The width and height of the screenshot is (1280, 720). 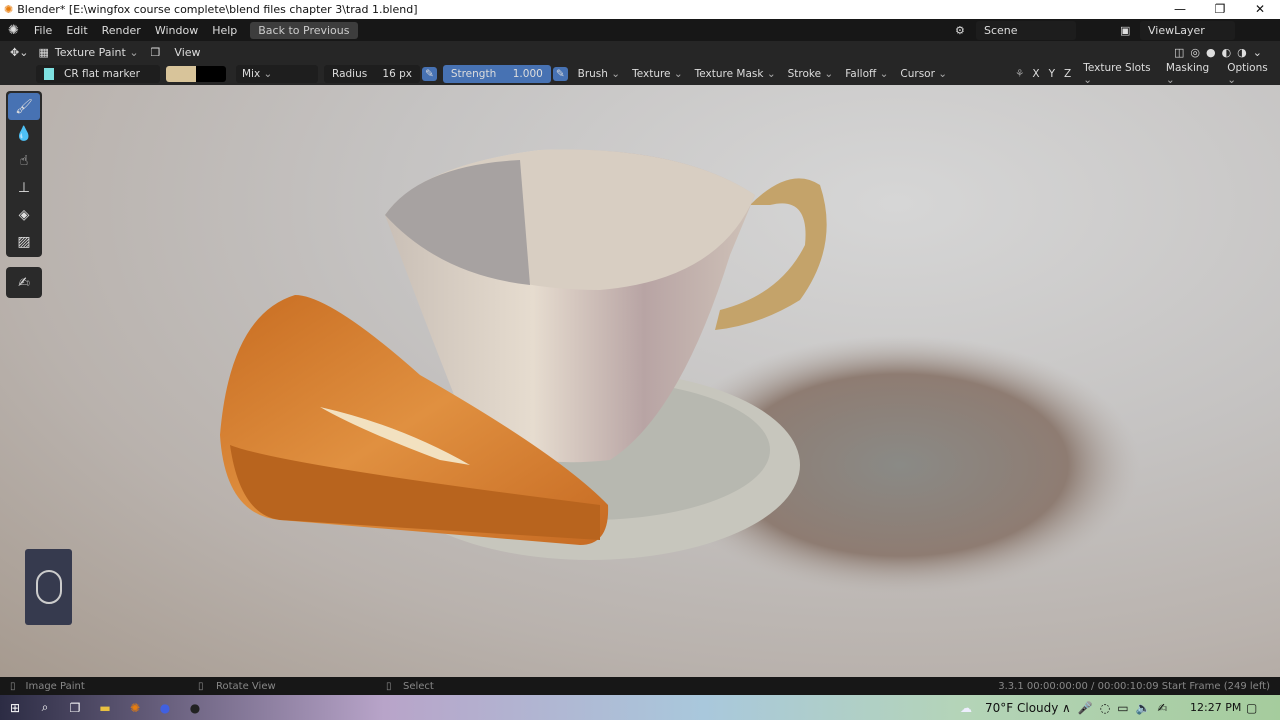 I want to click on radius-label: Radius, so click(x=350, y=74).